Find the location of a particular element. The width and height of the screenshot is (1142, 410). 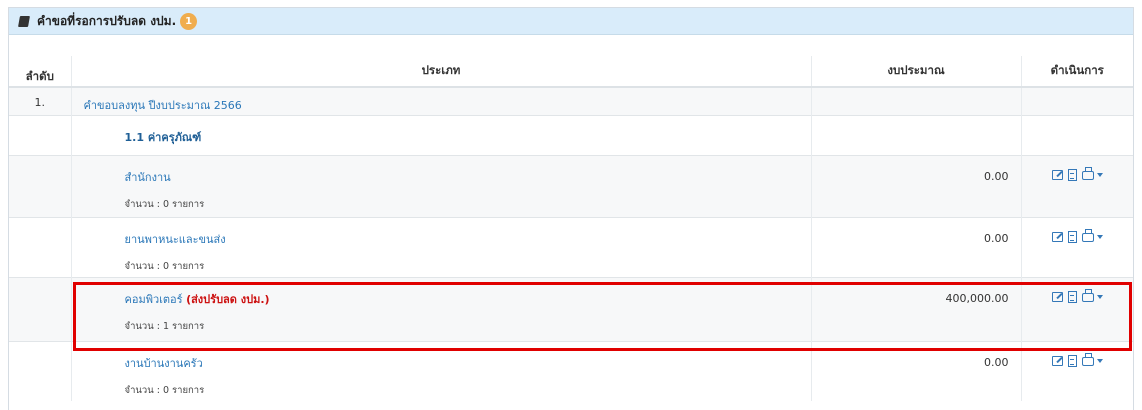

item-count: จำนวน : 1 รายการ is located at coordinates (164, 326).